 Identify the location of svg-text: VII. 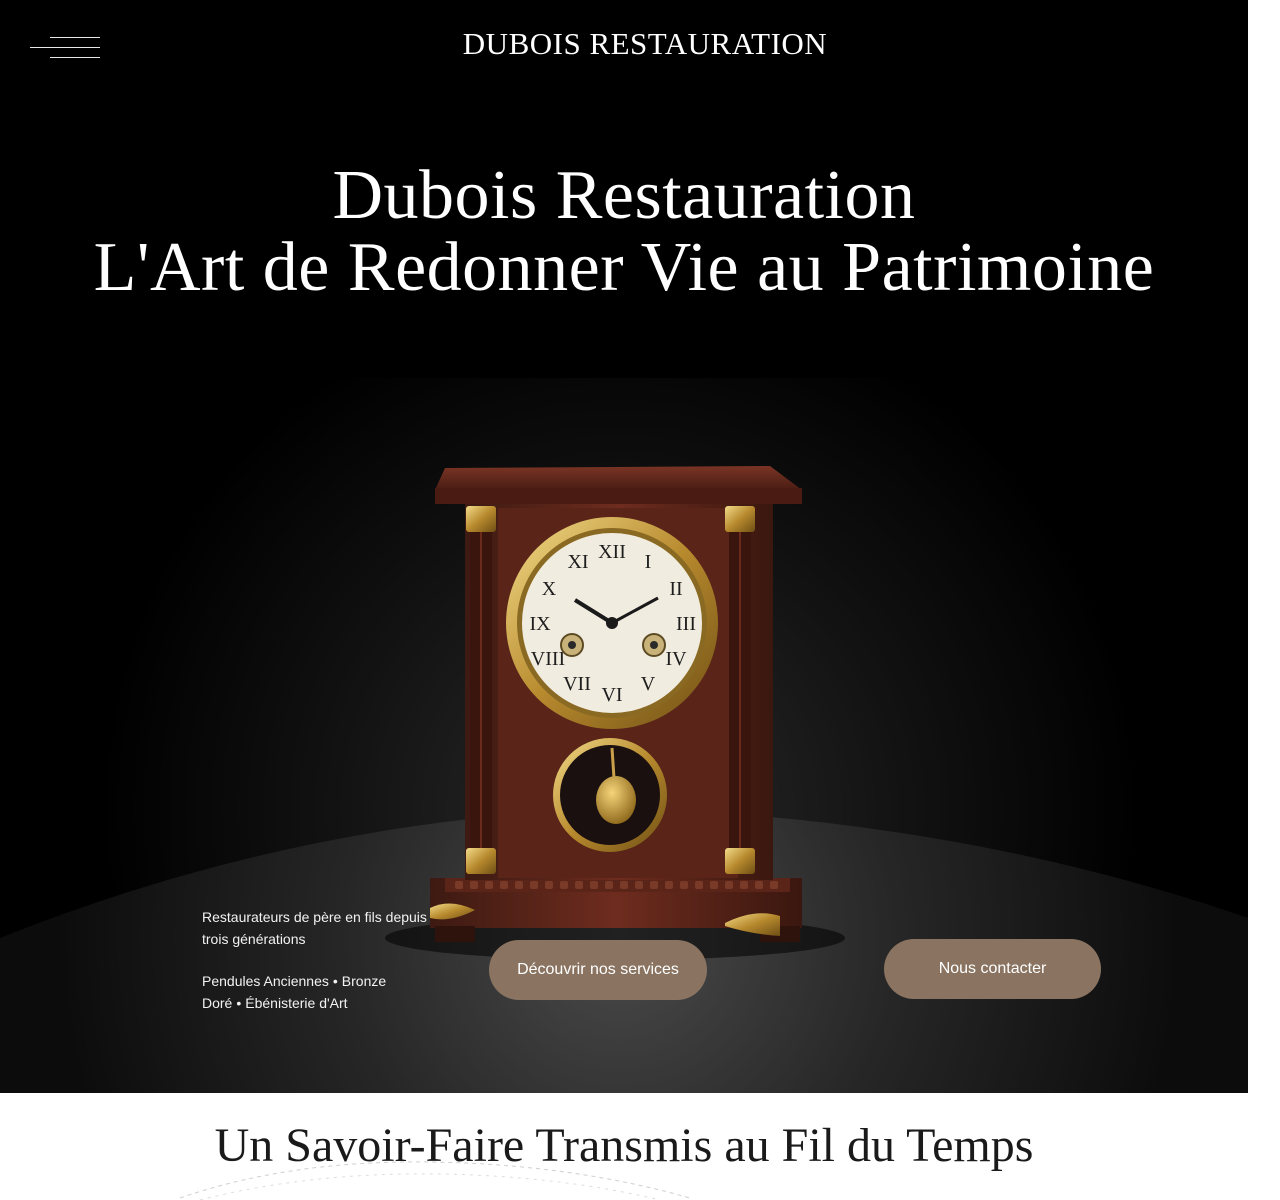
(577, 684).